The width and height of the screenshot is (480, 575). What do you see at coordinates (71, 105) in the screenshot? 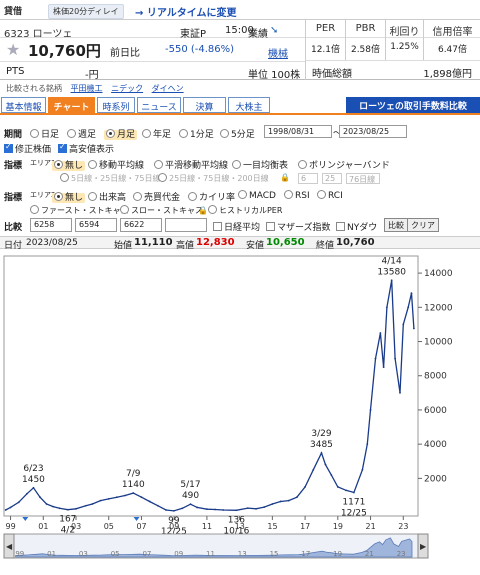
I see `tab-chart: チャート` at bounding box center [71, 105].